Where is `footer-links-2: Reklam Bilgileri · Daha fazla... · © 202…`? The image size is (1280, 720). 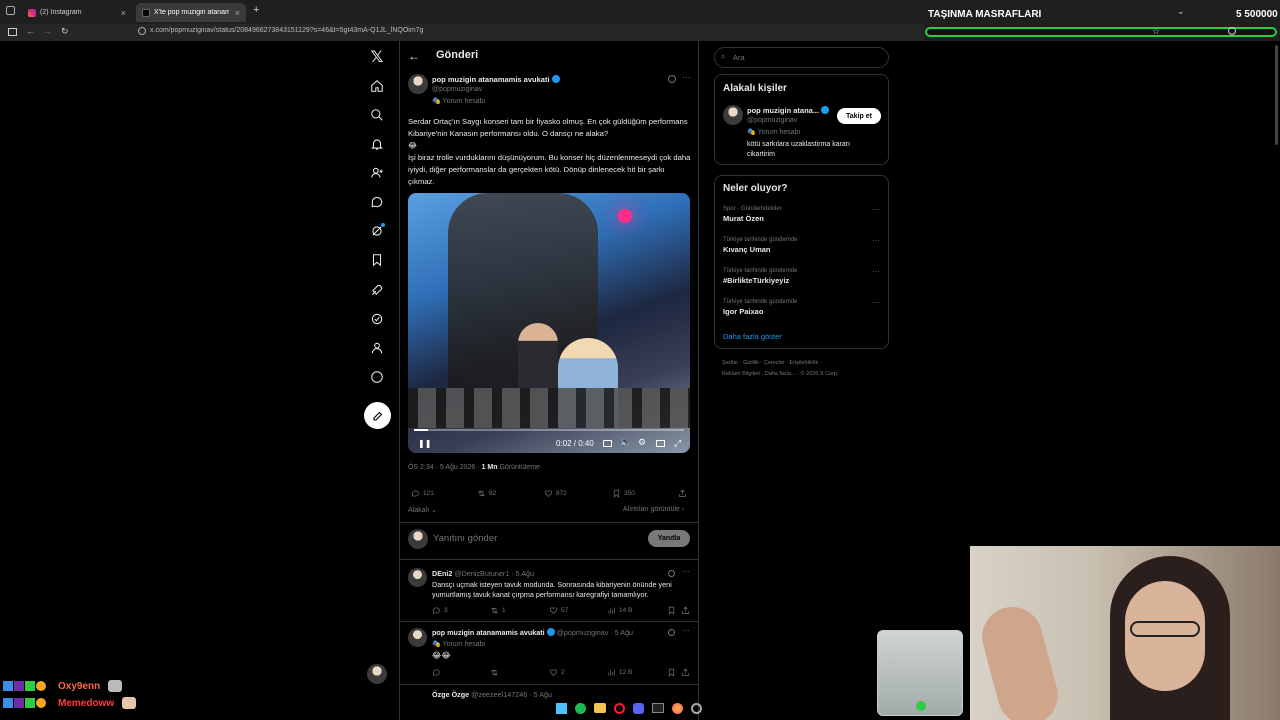 footer-links-2: Reklam Bilgileri · Daha fazla... · © 202… is located at coordinates (780, 374).